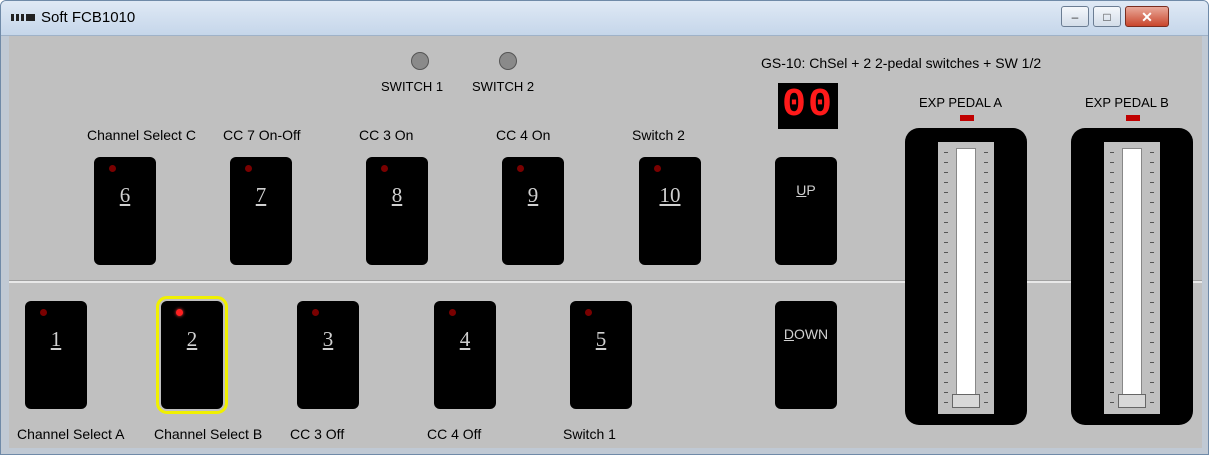 The height and width of the screenshot is (455, 1209). I want to click on switch-2-label: SWITCH 2, so click(503, 86).